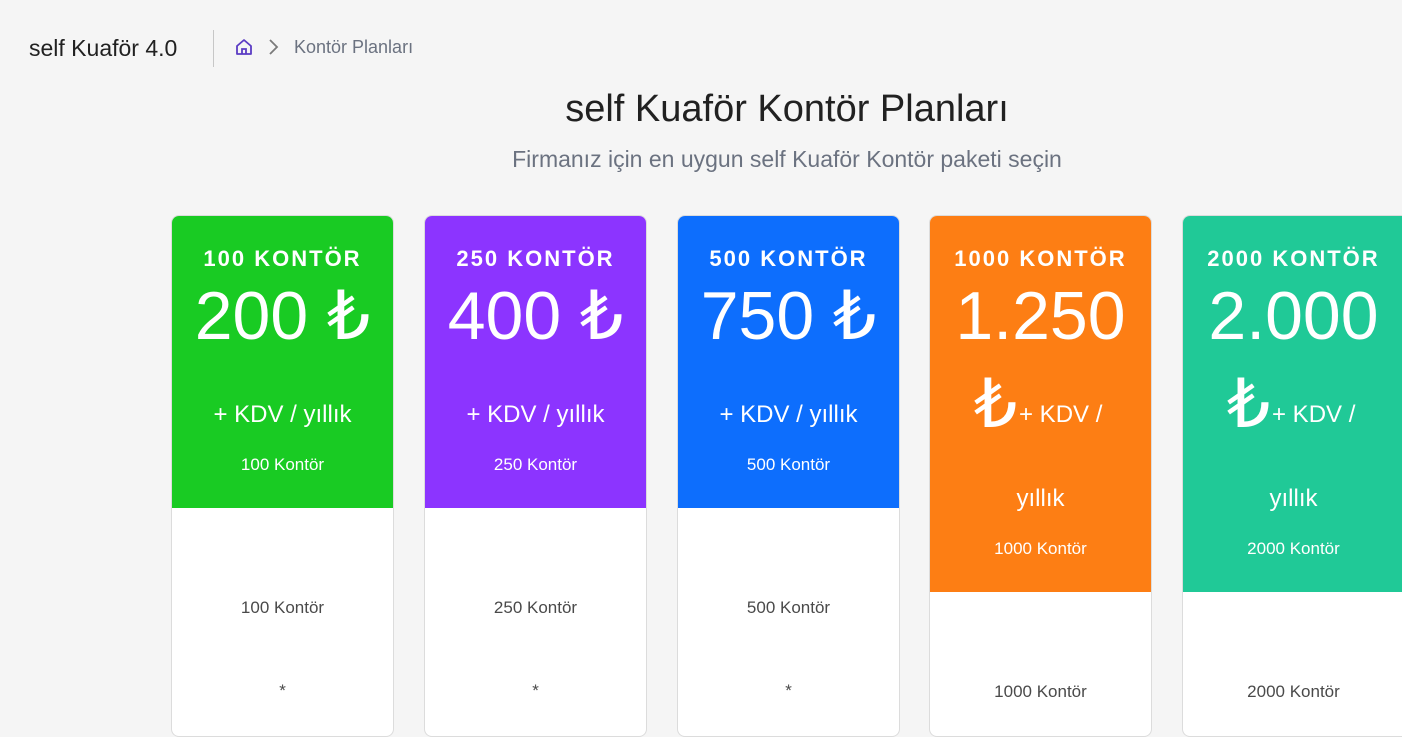 The height and width of the screenshot is (737, 1402). Describe the element at coordinates (788, 316) in the screenshot. I see `plan-price: 750 ₺` at that location.